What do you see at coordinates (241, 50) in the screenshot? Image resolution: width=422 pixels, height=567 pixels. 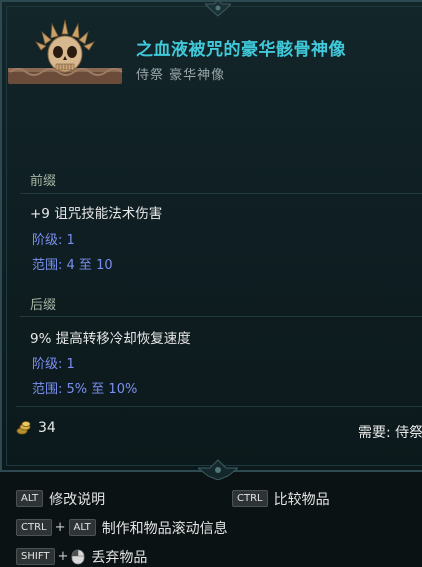 I see `item-name: 之血液被咒的豪华骸骨神像` at bounding box center [241, 50].